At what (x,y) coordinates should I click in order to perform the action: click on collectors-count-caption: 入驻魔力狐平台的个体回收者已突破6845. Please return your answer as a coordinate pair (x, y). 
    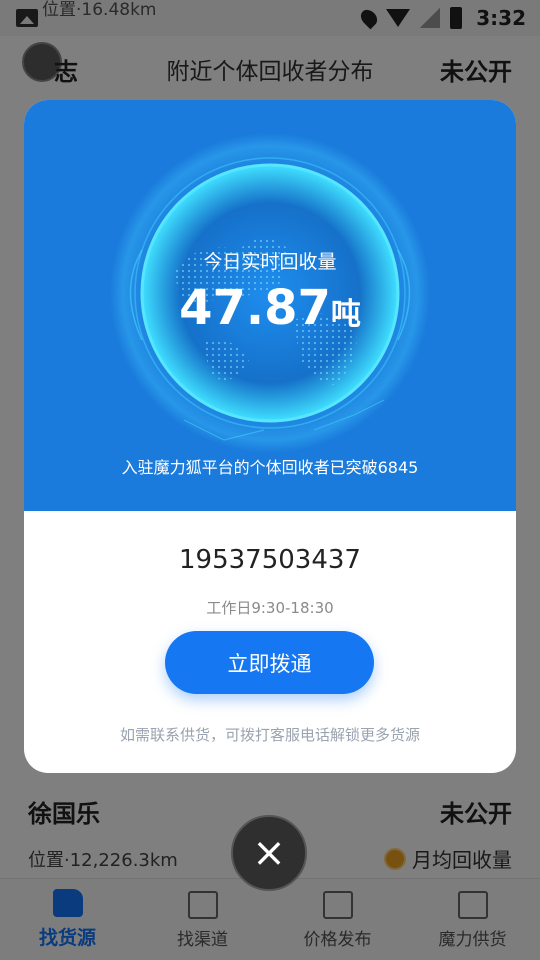
    Looking at the image, I should click on (270, 467).